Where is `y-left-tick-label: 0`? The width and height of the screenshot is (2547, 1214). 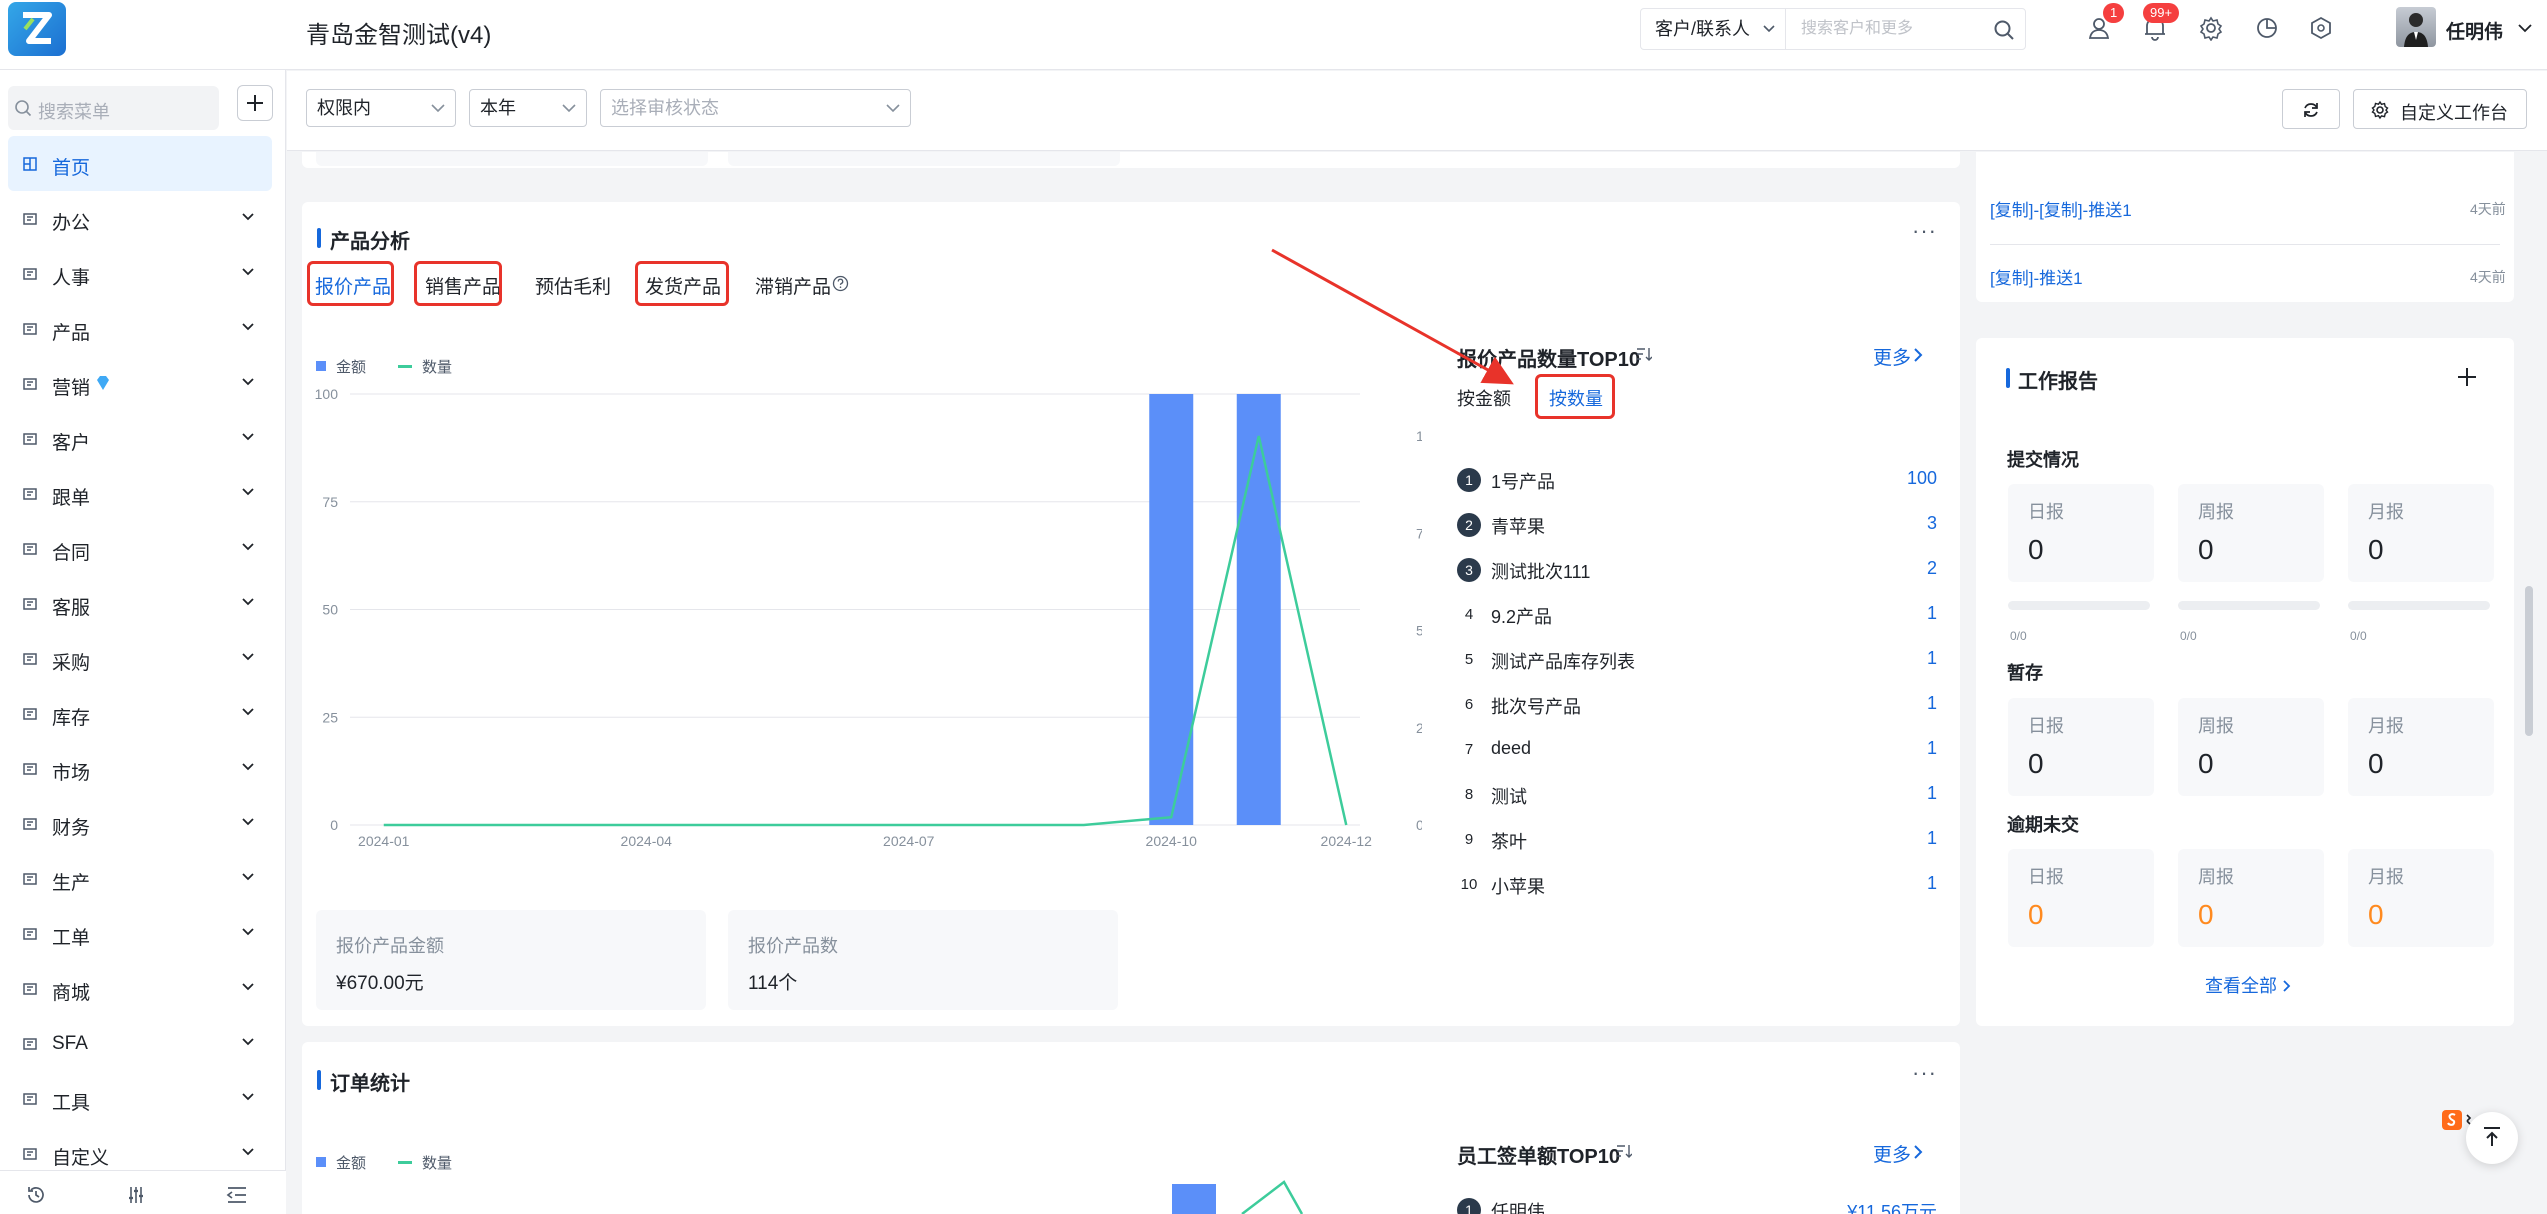 y-left-tick-label: 0 is located at coordinates (334, 825).